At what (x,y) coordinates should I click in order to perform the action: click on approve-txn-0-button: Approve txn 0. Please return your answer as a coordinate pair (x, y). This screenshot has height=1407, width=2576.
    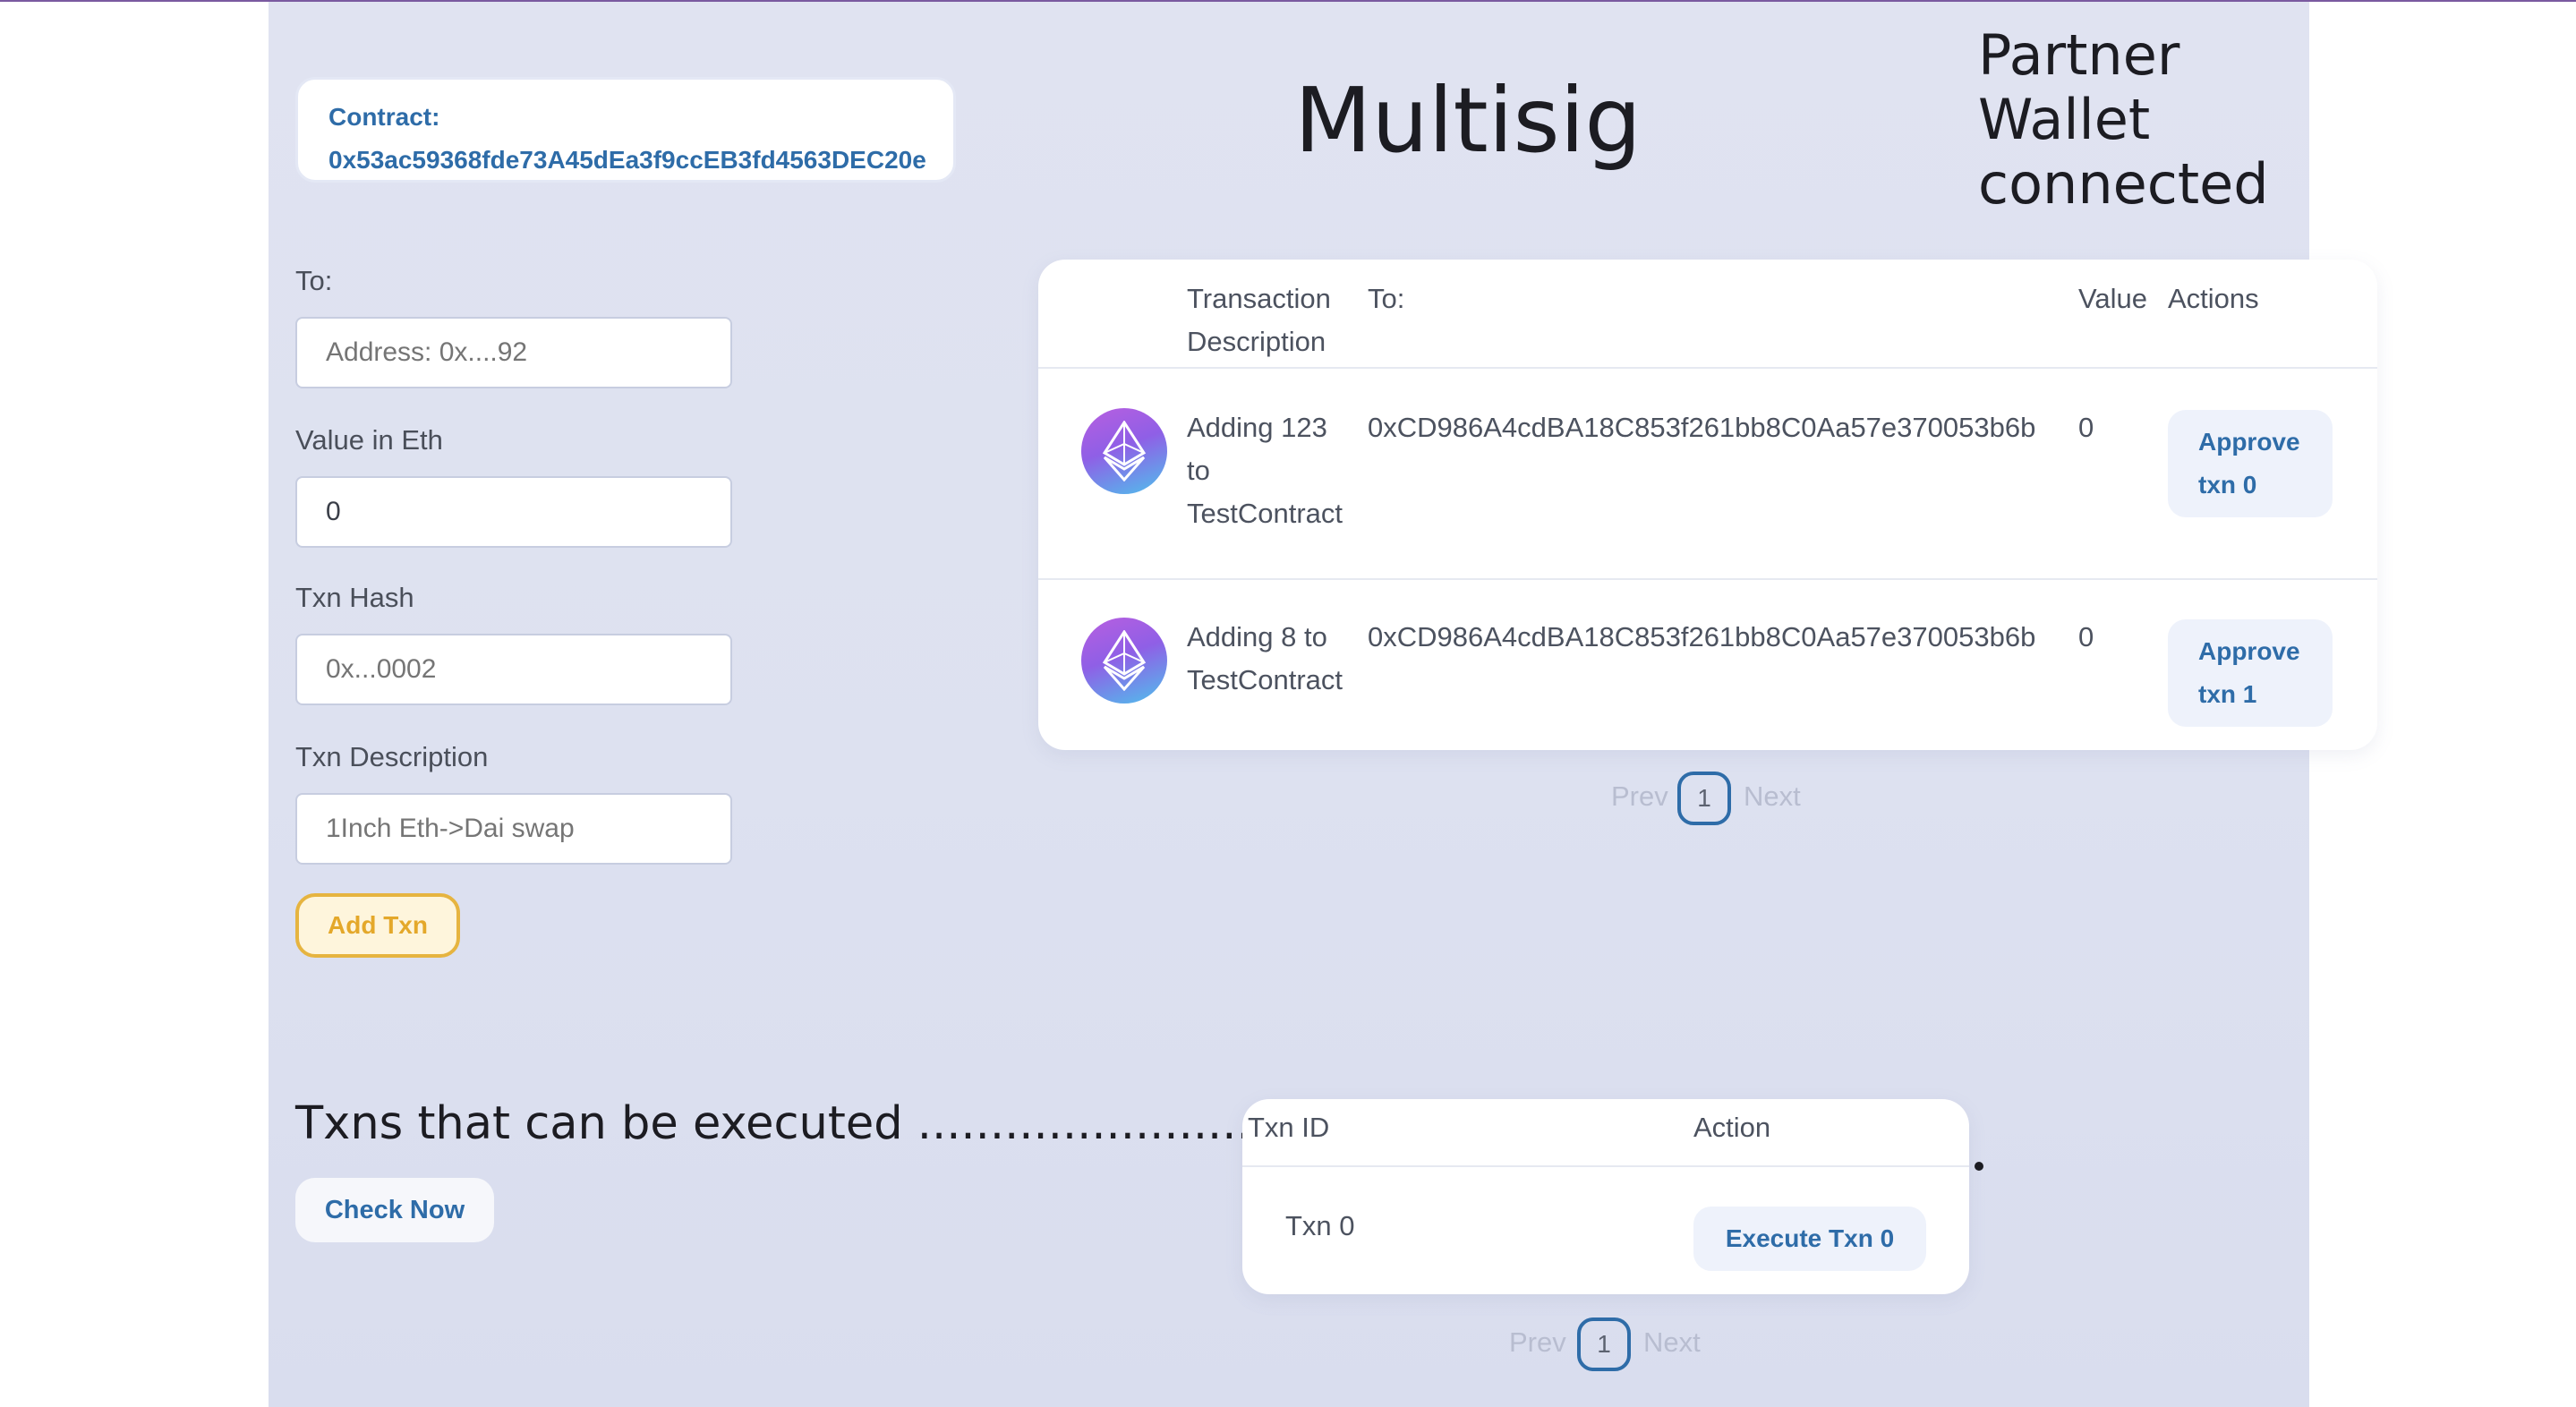
    Looking at the image, I should click on (2250, 464).